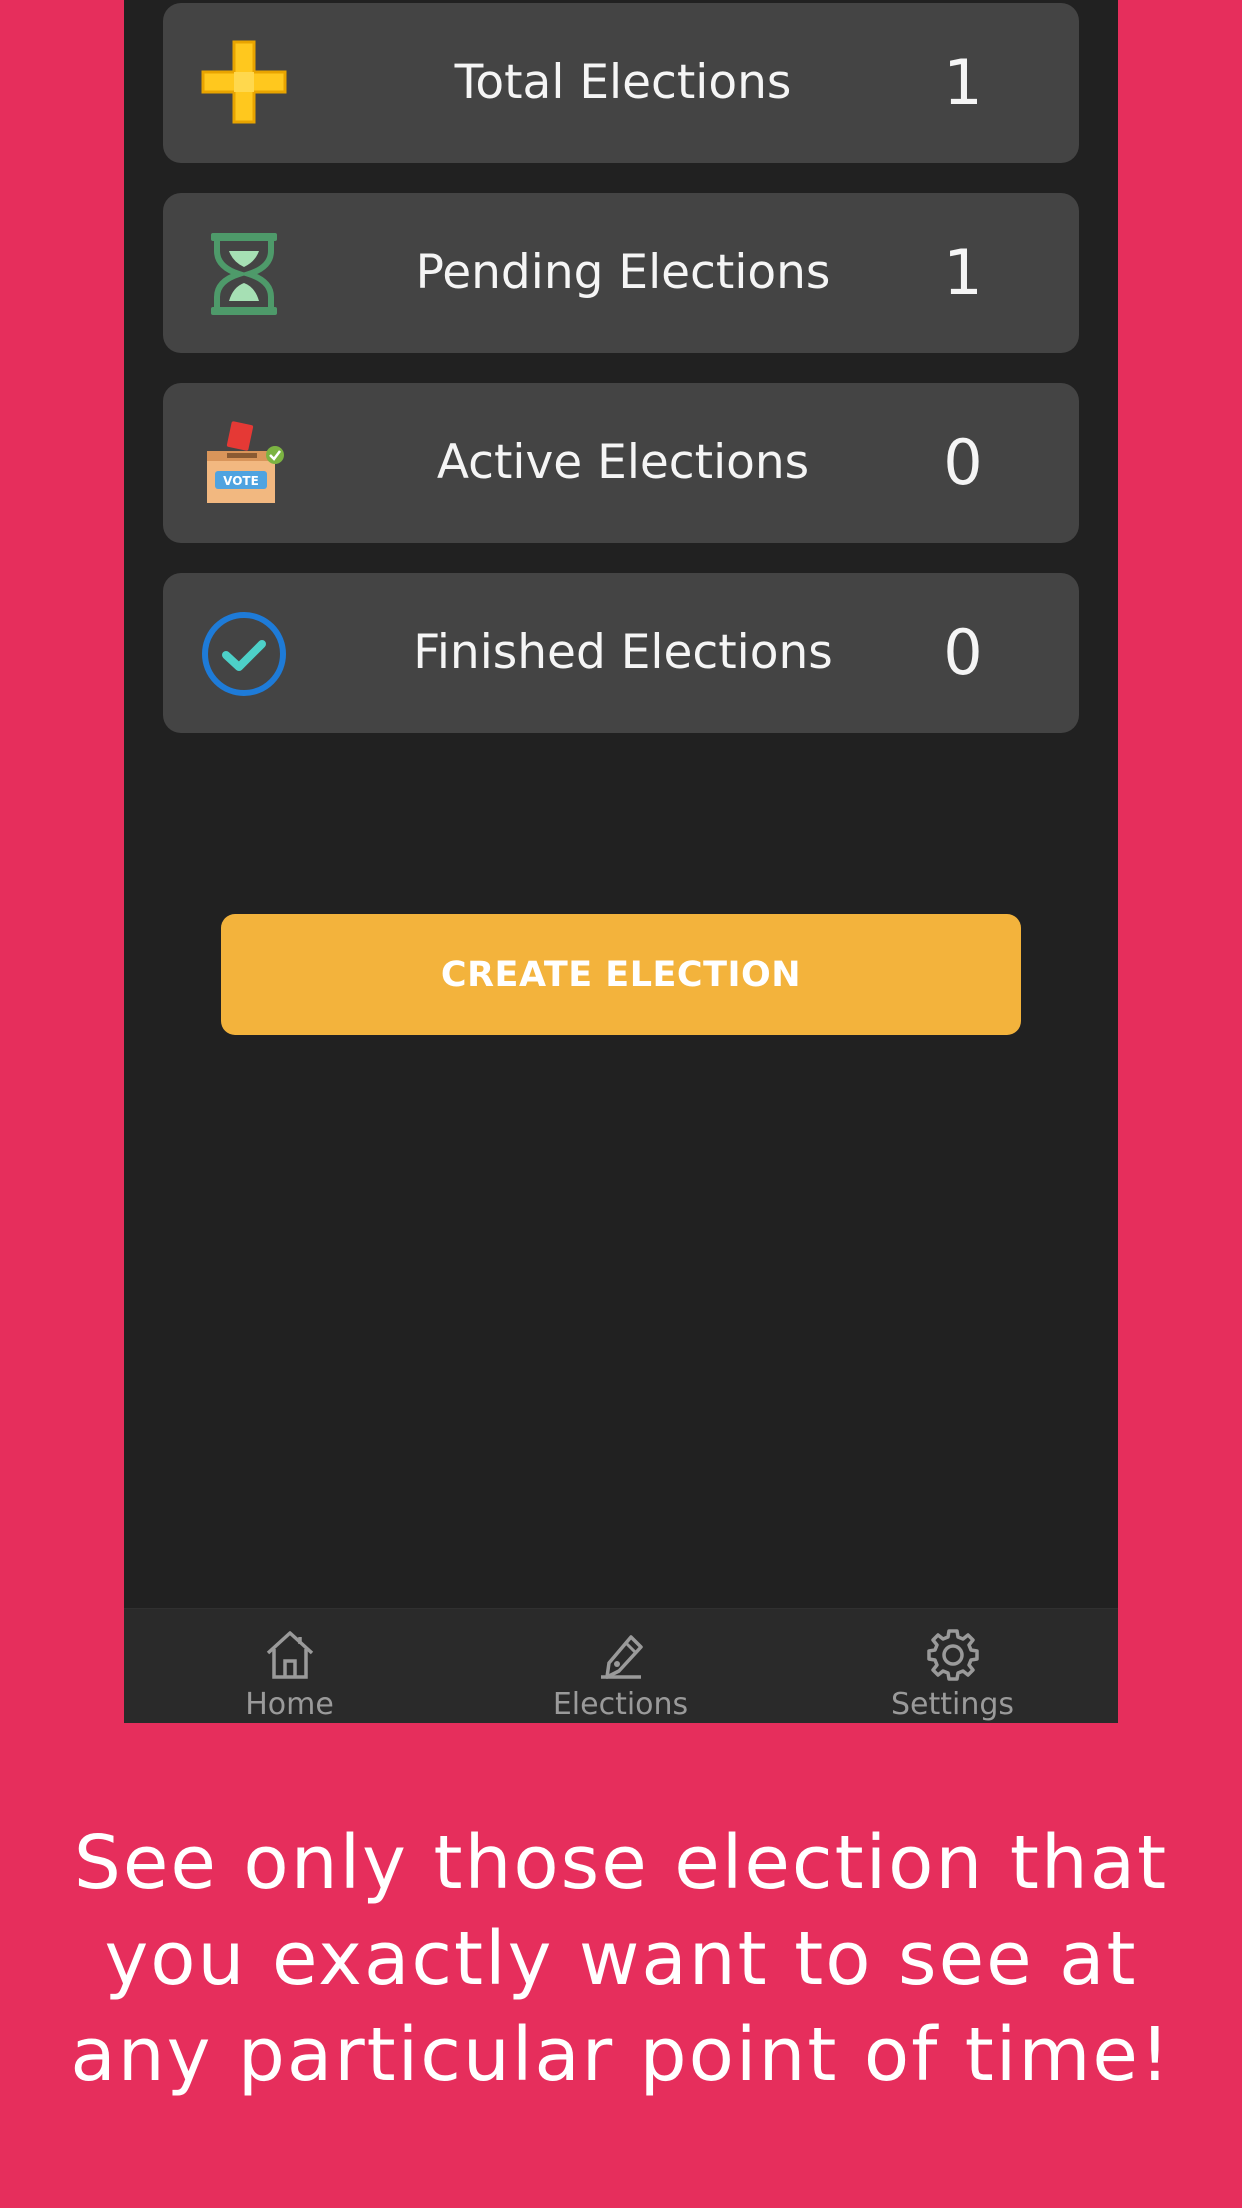  Describe the element at coordinates (289, 1704) in the screenshot. I see `nav-home-label: Home` at that location.